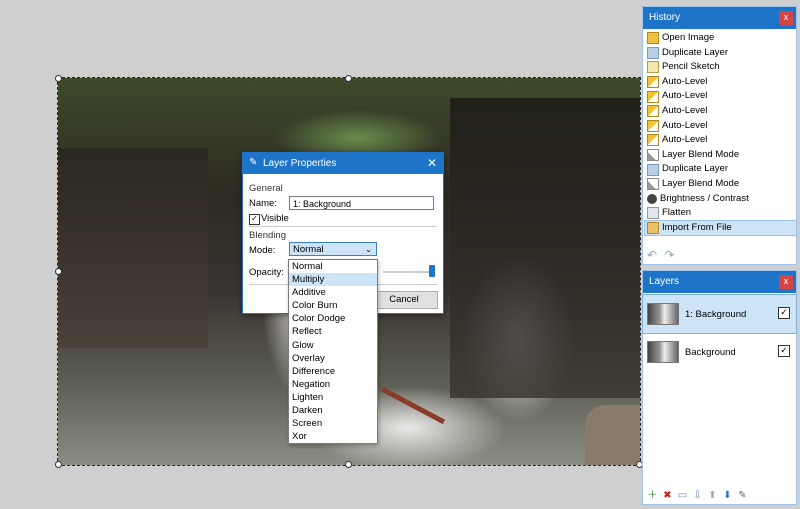 This screenshot has width=800, height=509. I want to click on open-icon, so click(653, 38).